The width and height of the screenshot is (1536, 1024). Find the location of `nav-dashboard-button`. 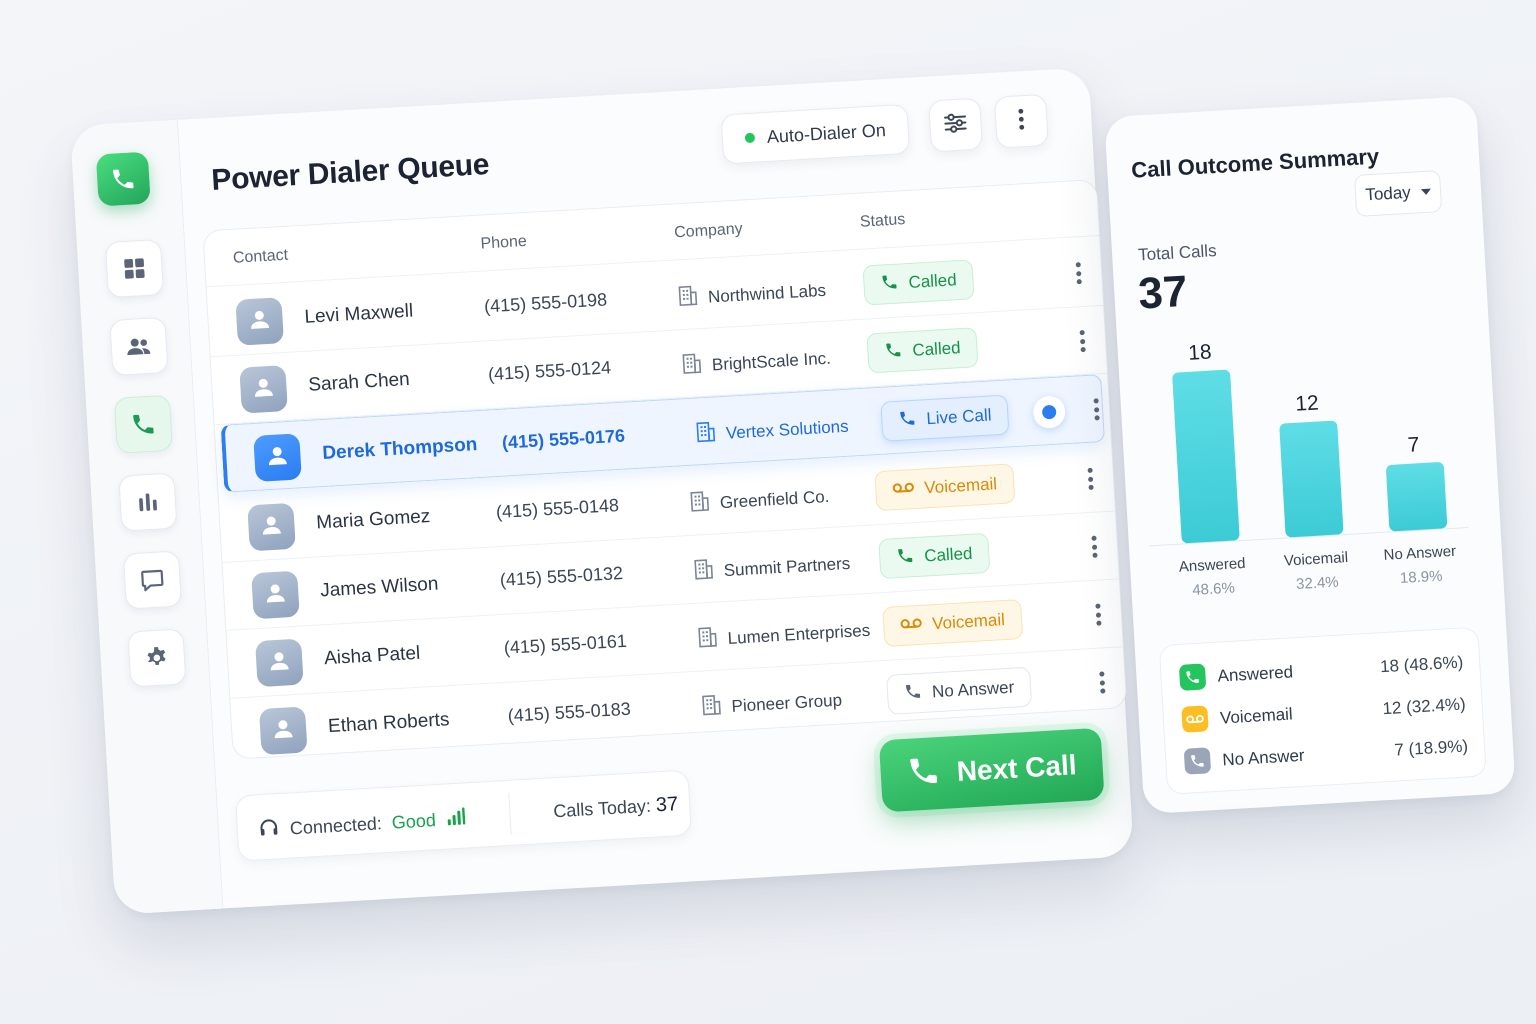

nav-dashboard-button is located at coordinates (134, 268).